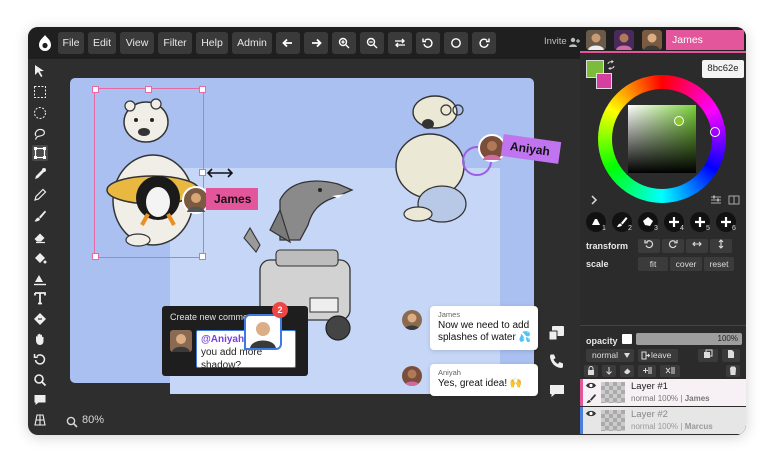  What do you see at coordinates (697, 246) in the screenshot?
I see `flip-horizontal-button` at bounding box center [697, 246].